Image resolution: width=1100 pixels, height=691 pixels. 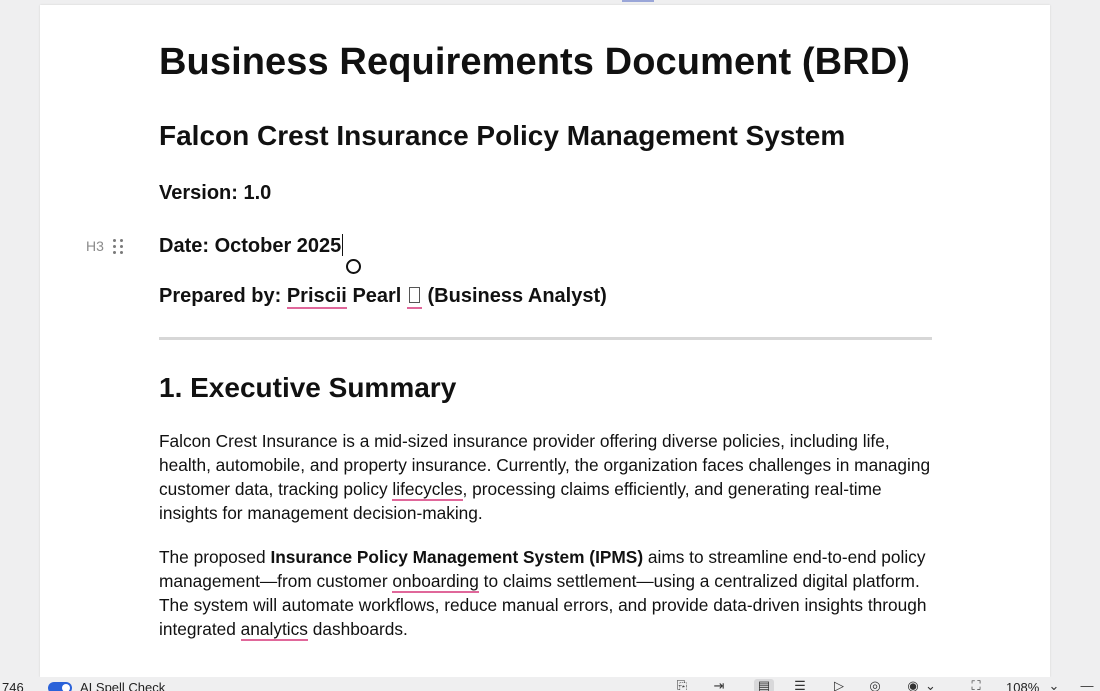 What do you see at coordinates (215, 557) in the screenshot?
I see `paragraph-2-before: The proposed` at bounding box center [215, 557].